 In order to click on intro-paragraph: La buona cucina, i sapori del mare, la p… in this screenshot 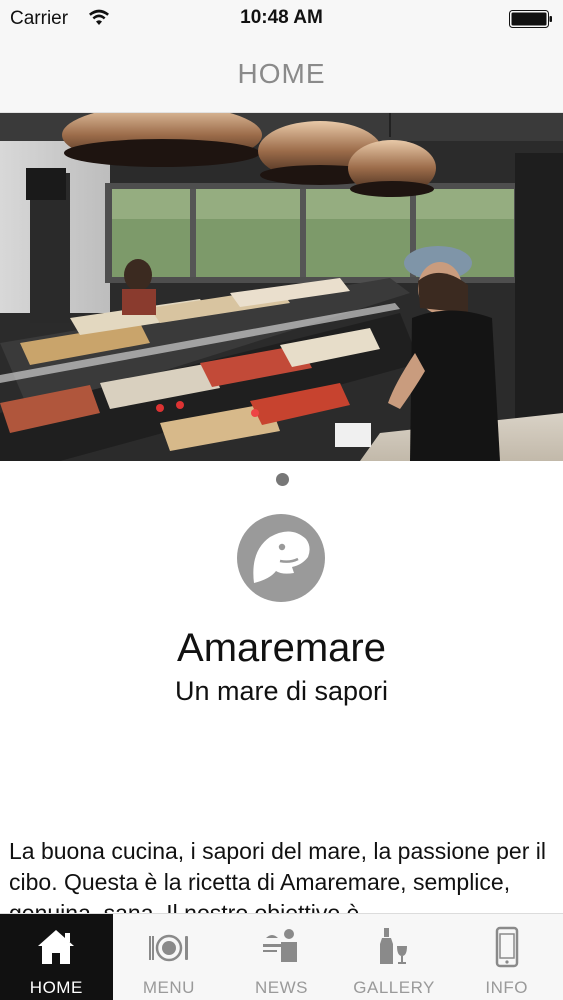, I will do `click(277, 875)`.